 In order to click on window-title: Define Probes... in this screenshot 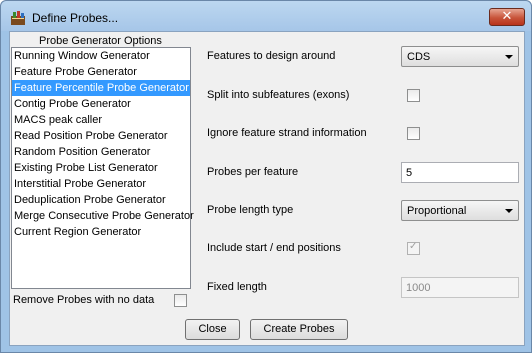, I will do `click(75, 18)`.